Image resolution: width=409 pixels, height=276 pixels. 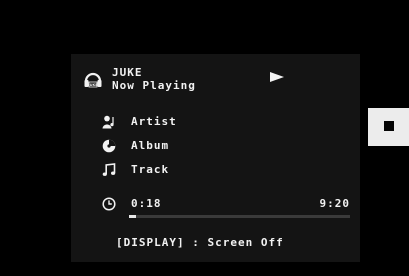 I want to click on clock-icon, so click(x=109, y=204).